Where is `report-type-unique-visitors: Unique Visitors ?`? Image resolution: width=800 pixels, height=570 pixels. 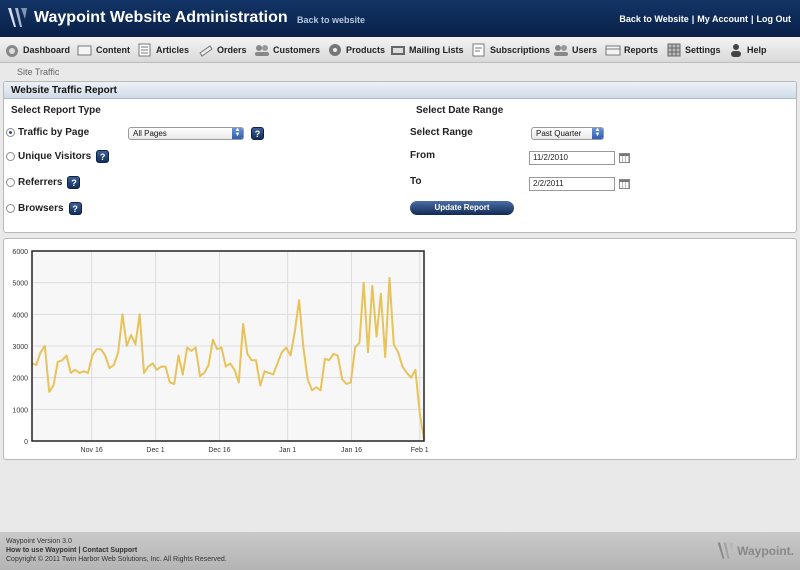 report-type-unique-visitors: Unique Visitors ? is located at coordinates (58, 156).